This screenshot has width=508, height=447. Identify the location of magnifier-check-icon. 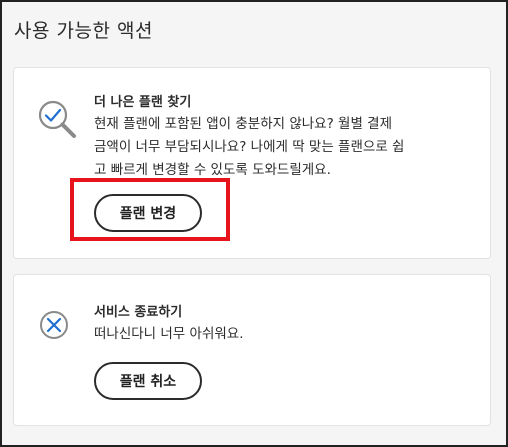
(58, 120).